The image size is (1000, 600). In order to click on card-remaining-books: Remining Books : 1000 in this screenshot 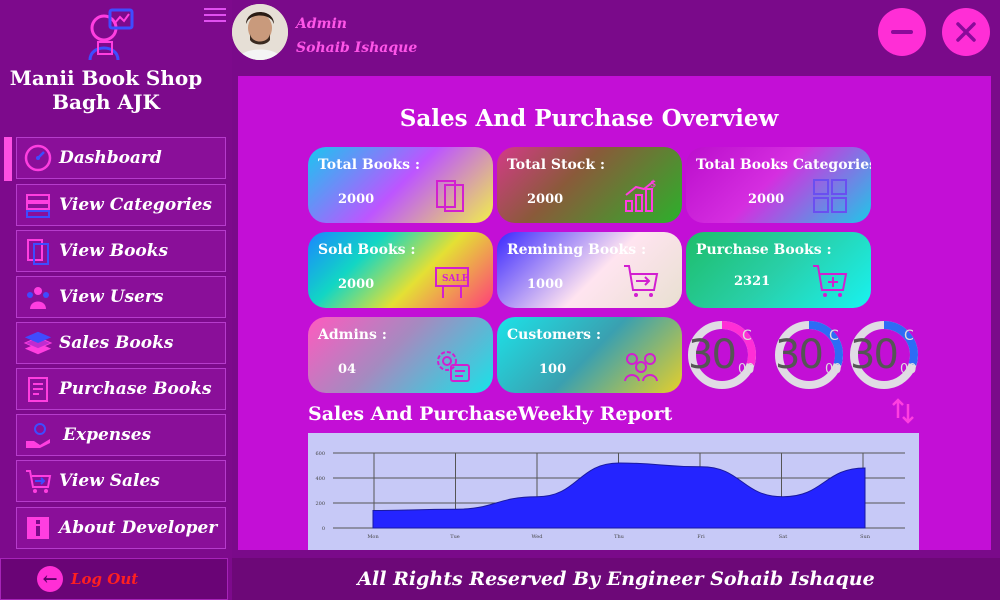, I will do `click(589, 270)`.